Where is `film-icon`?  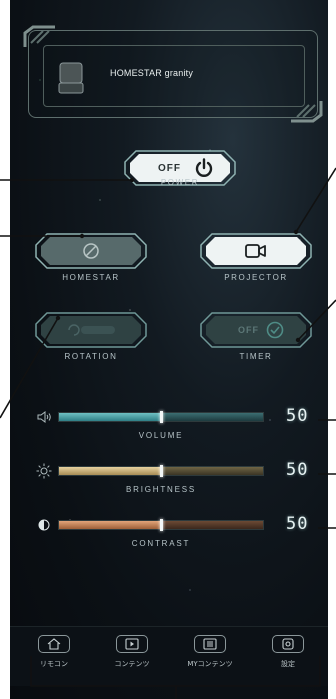
film-icon is located at coordinates (132, 644).